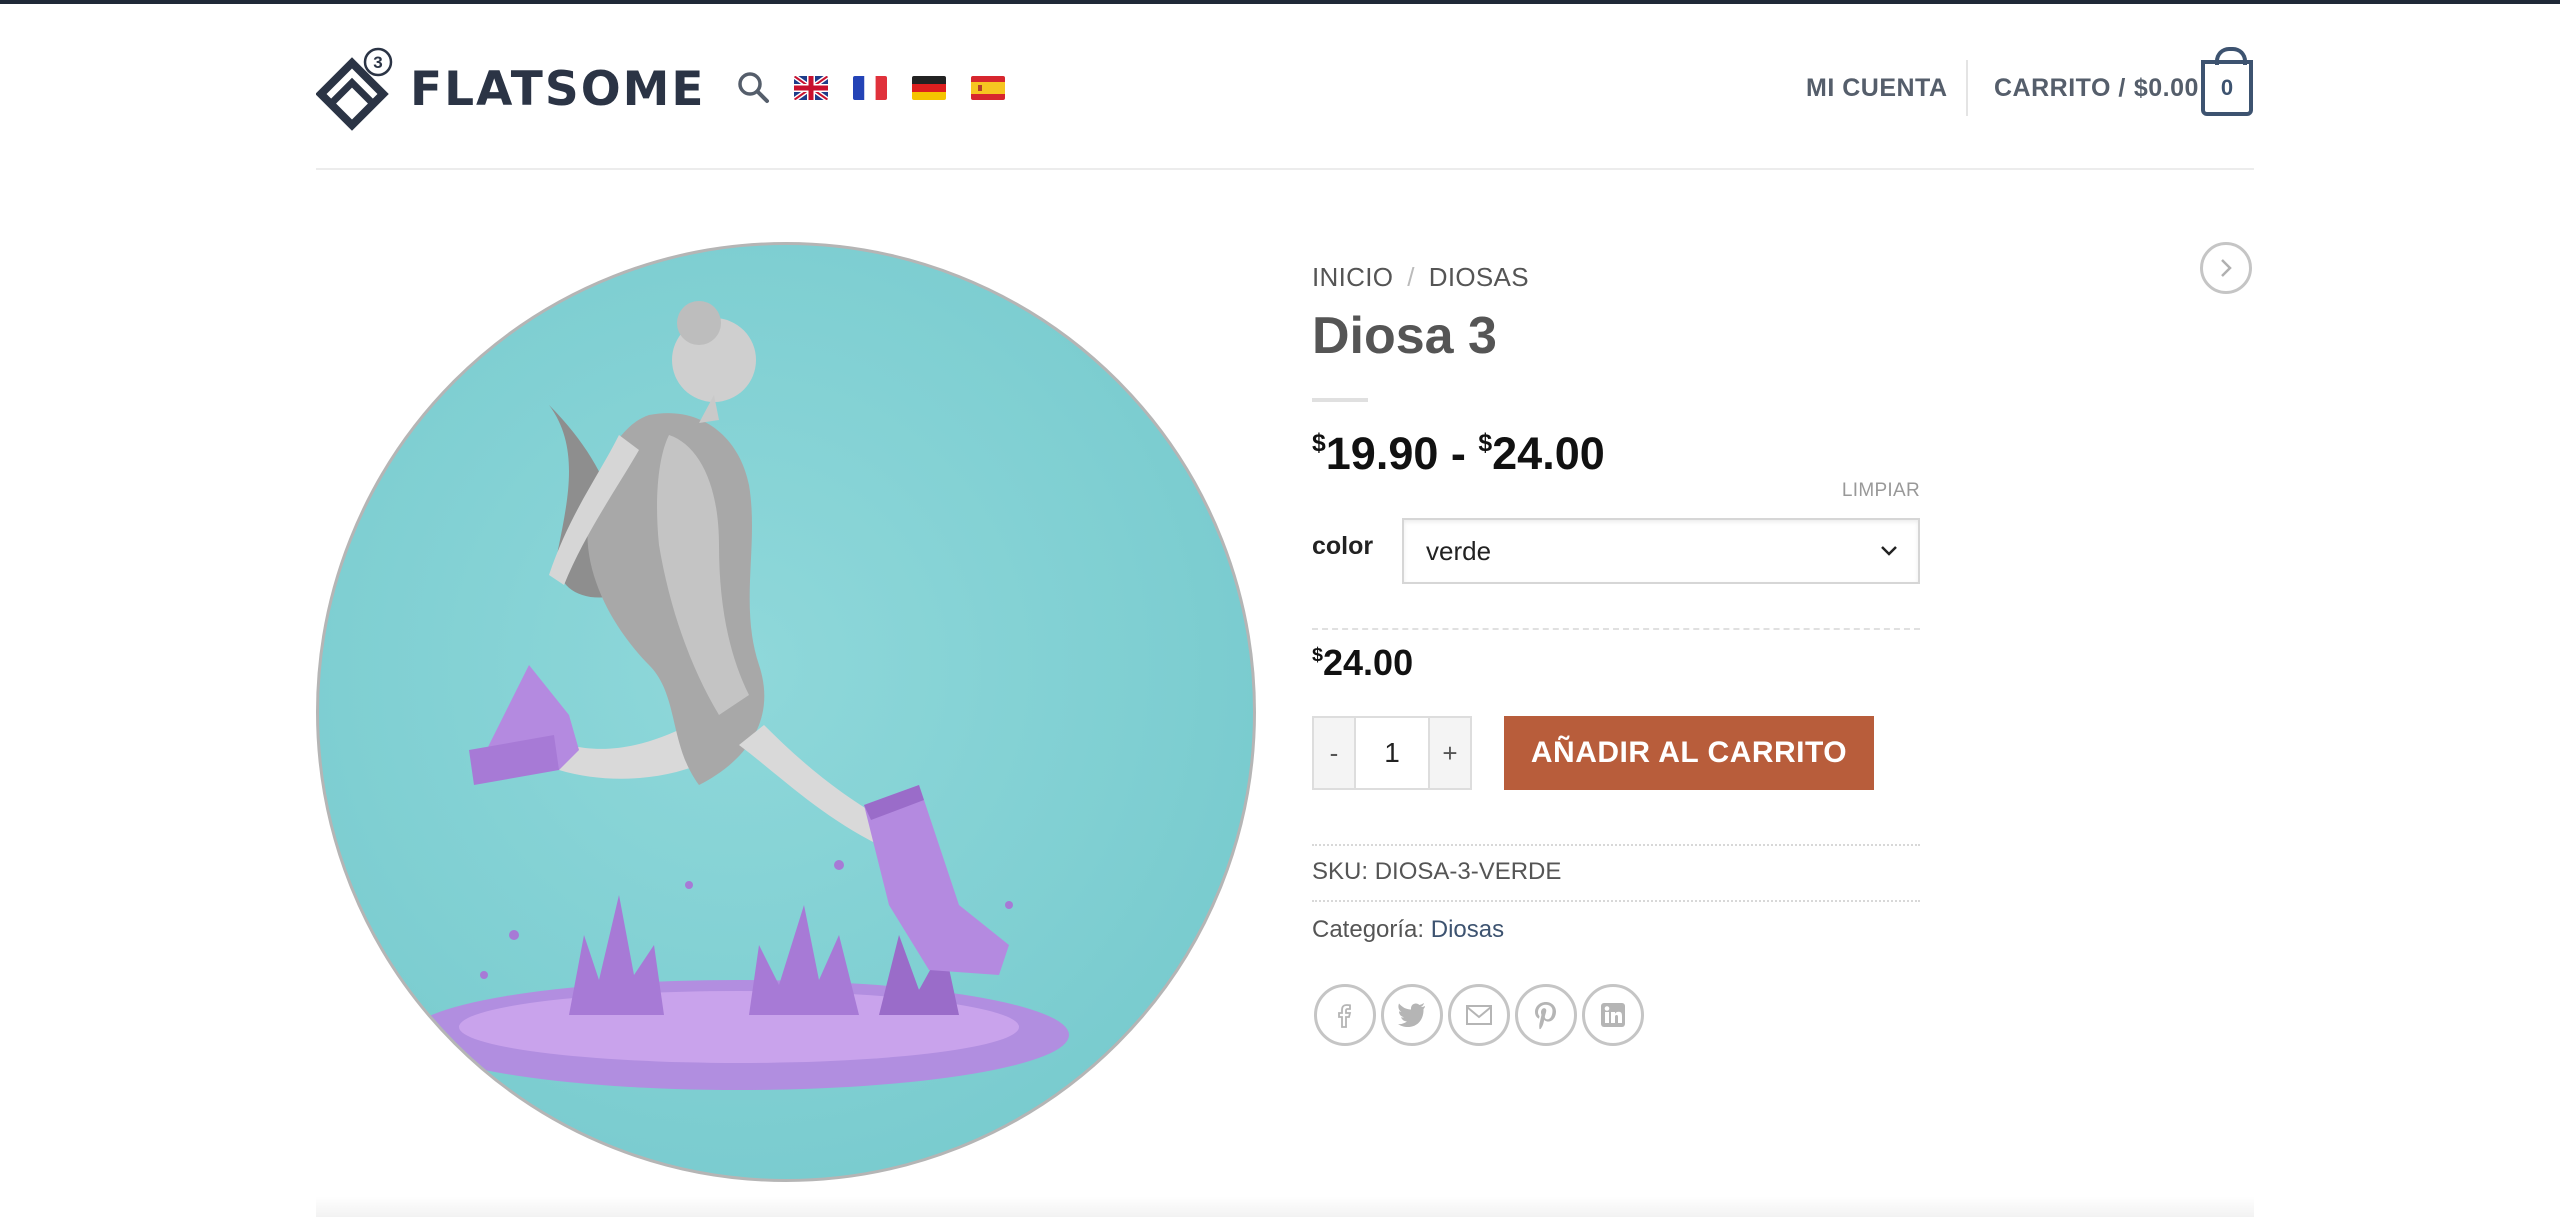  I want to click on linkedin-icon, so click(1613, 1015).